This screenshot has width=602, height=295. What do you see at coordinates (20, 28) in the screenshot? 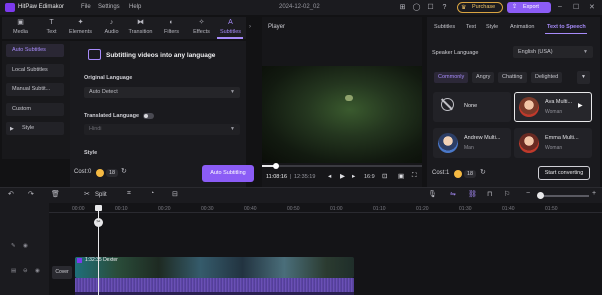
I see `tool-media: ▣ Media` at bounding box center [20, 28].